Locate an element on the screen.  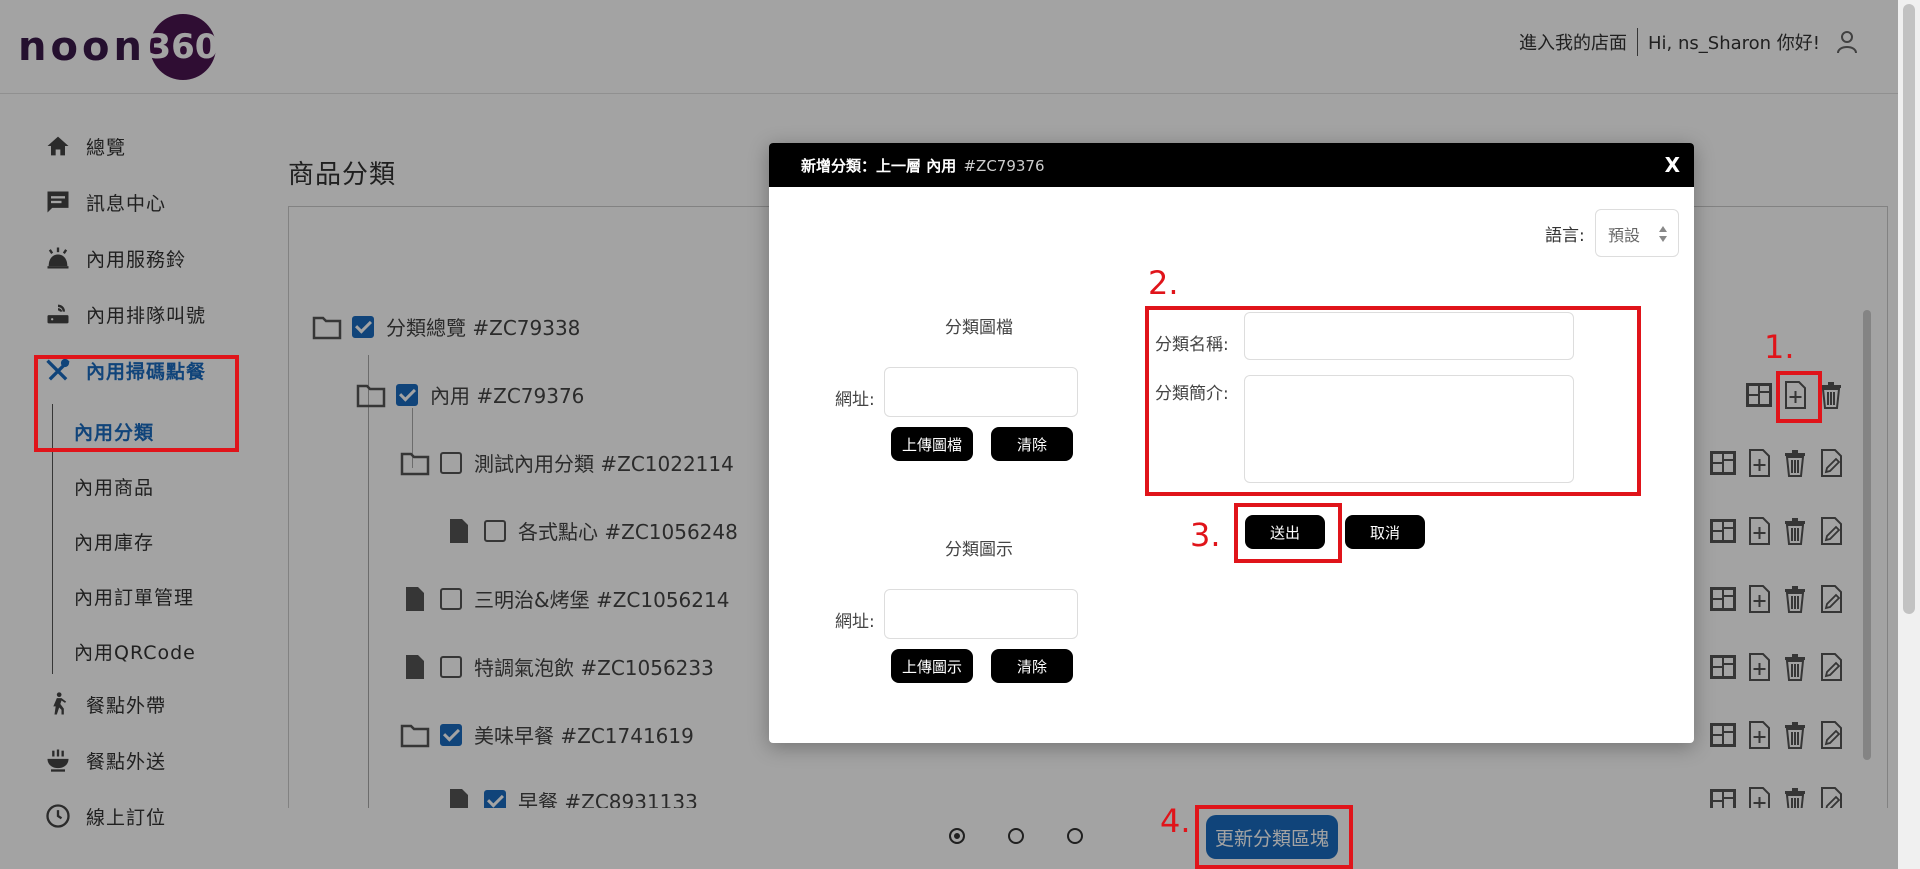
annotation-box-sidebar is located at coordinates (136, 403).